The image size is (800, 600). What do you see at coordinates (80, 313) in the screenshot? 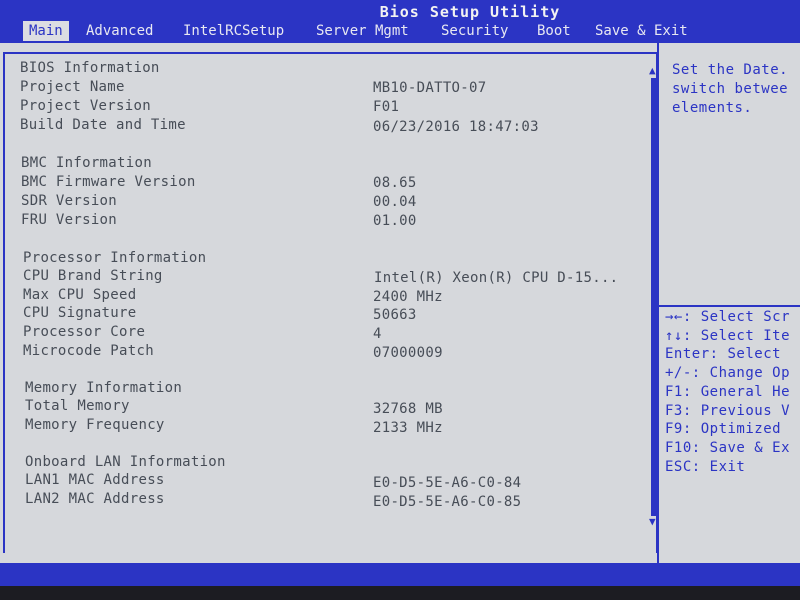
I see `info-label: CPU Signature` at bounding box center [80, 313].